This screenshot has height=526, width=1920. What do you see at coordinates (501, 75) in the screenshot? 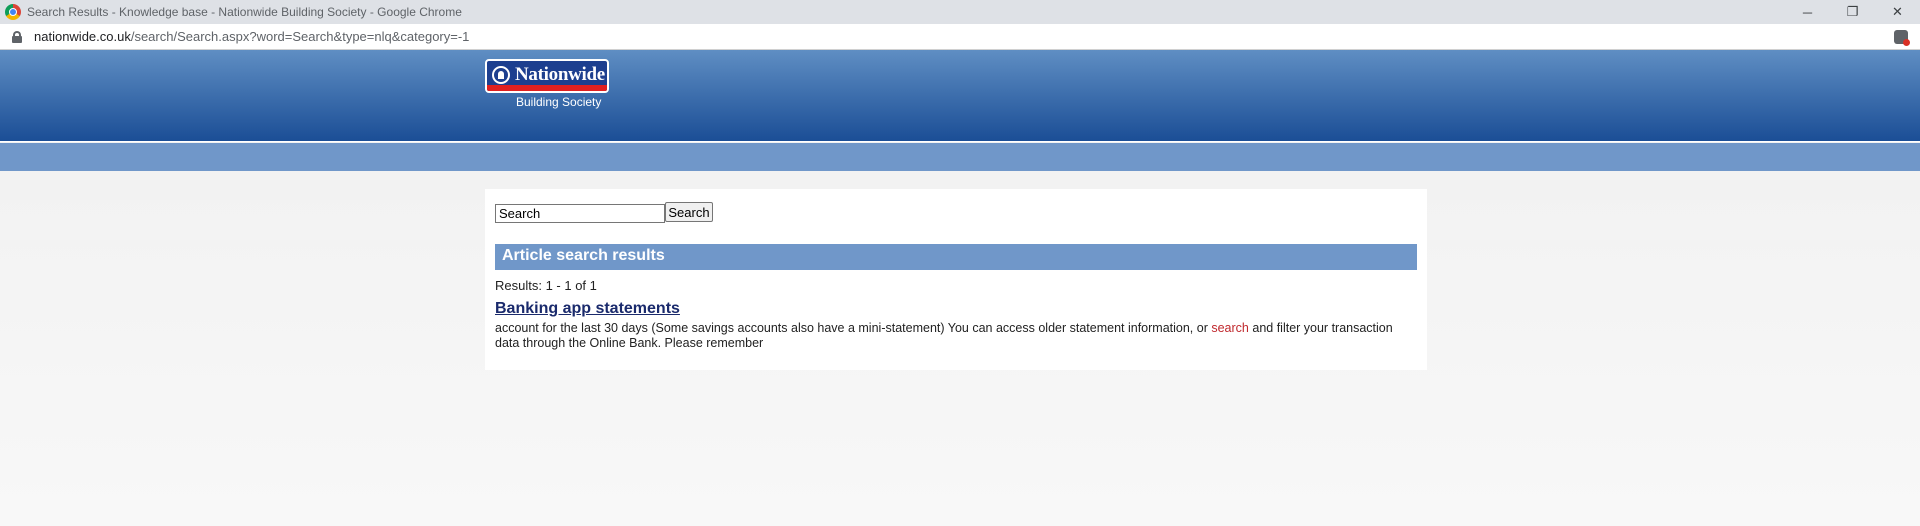
I see `logo-emblem-icon` at bounding box center [501, 75].